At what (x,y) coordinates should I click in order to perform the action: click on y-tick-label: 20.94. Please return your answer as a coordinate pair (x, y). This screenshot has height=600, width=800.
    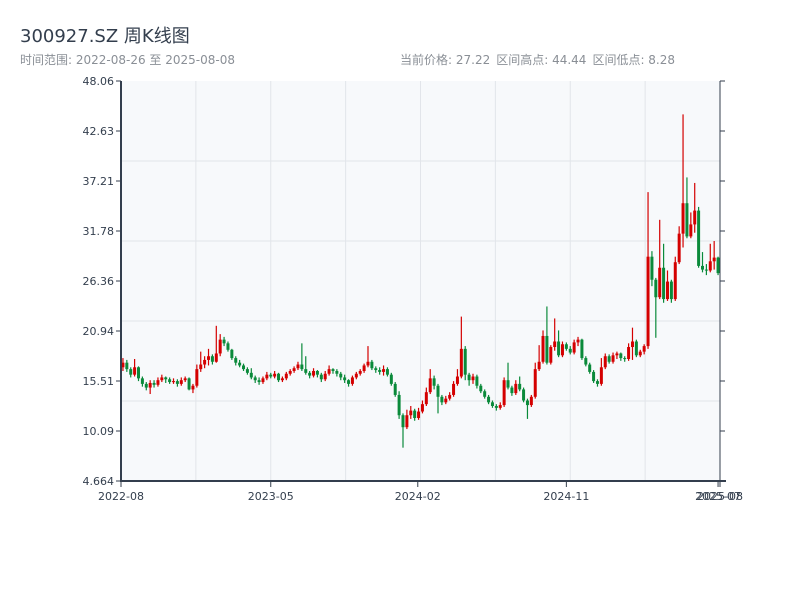
    Looking at the image, I should click on (99, 331).